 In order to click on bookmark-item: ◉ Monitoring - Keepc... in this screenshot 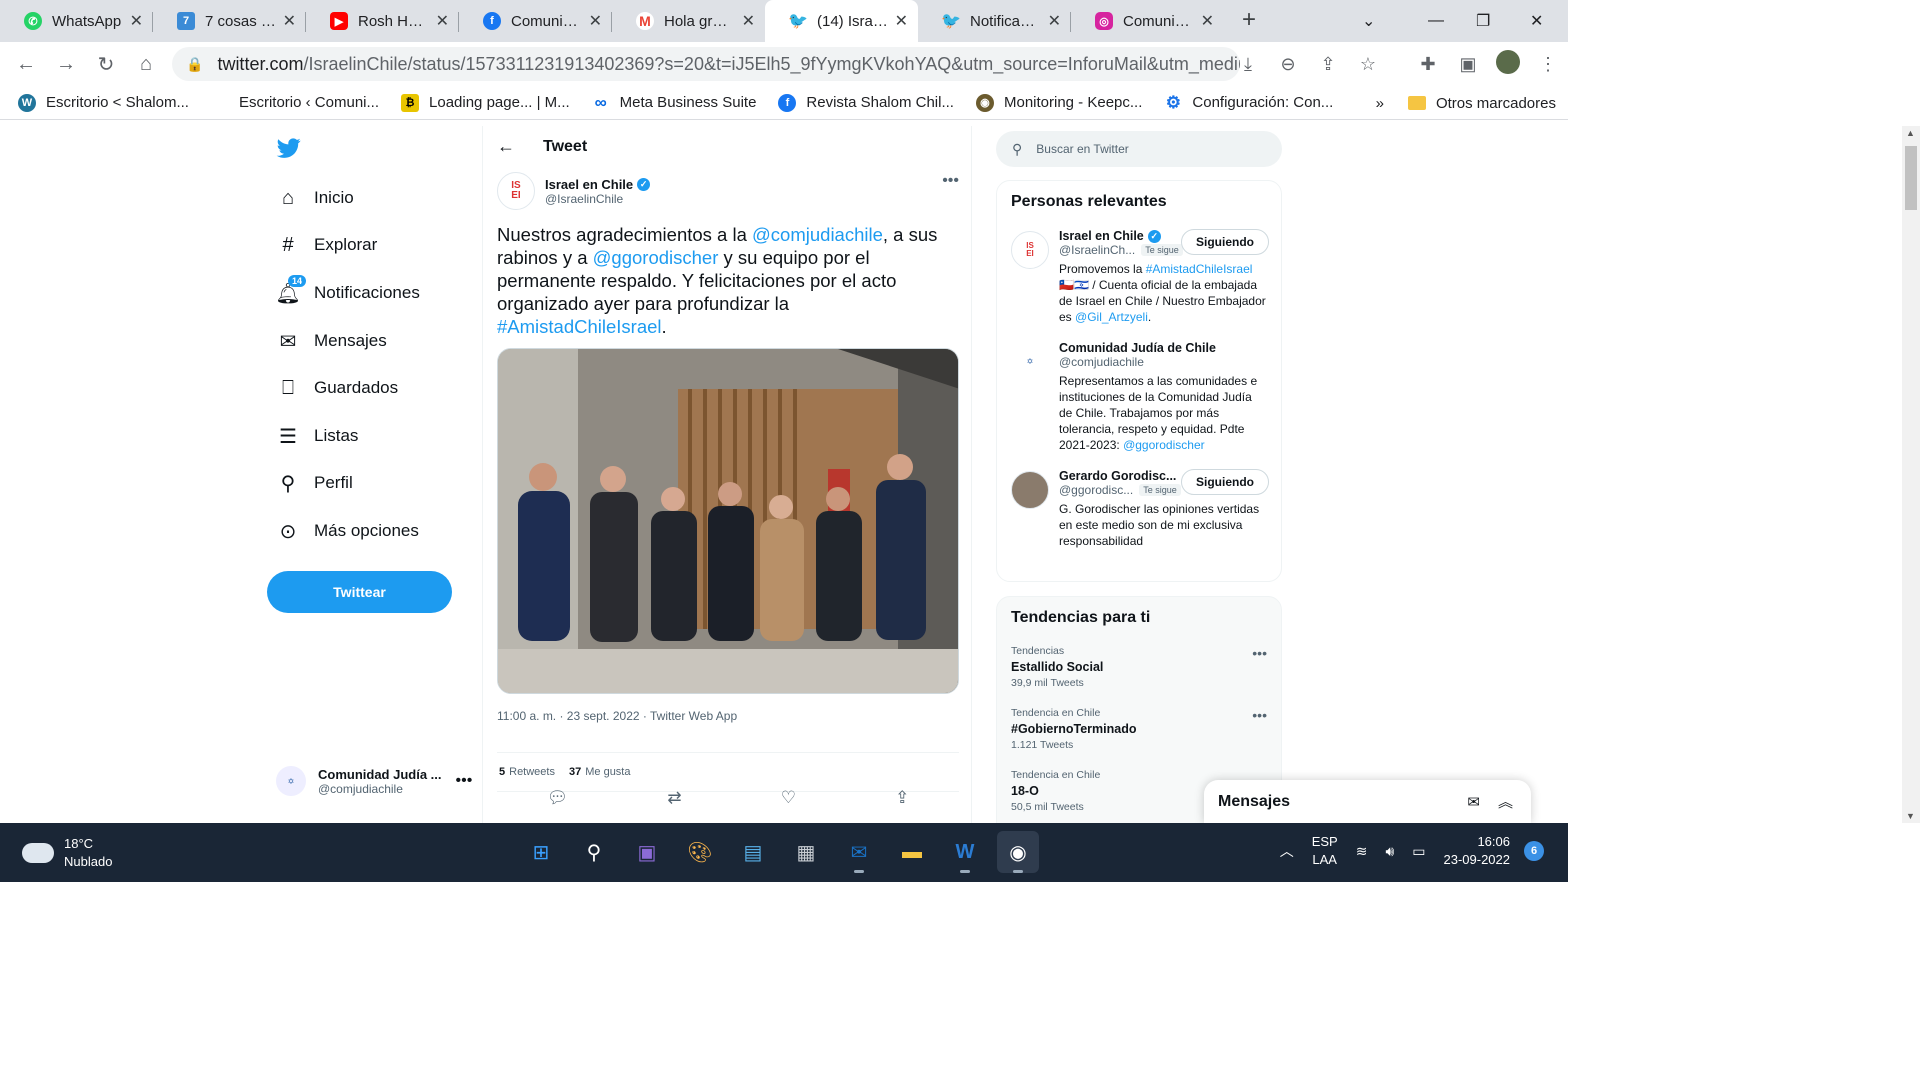, I will do `click(1058, 102)`.